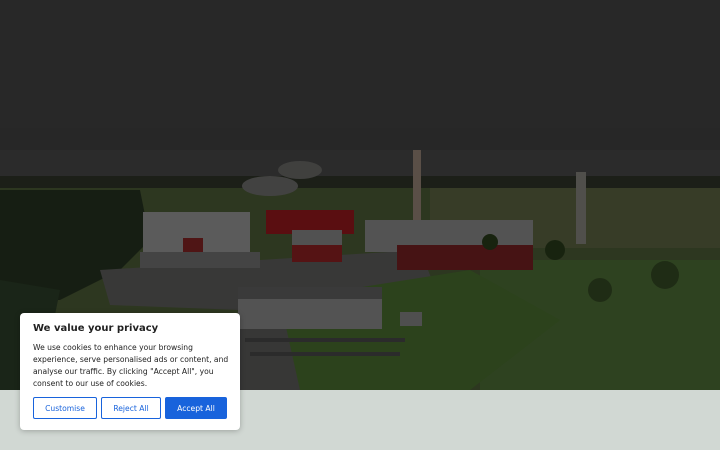 Image resolution: width=720 pixels, height=450 pixels. I want to click on cookie-banner-title: We value your privacy, so click(96, 328).